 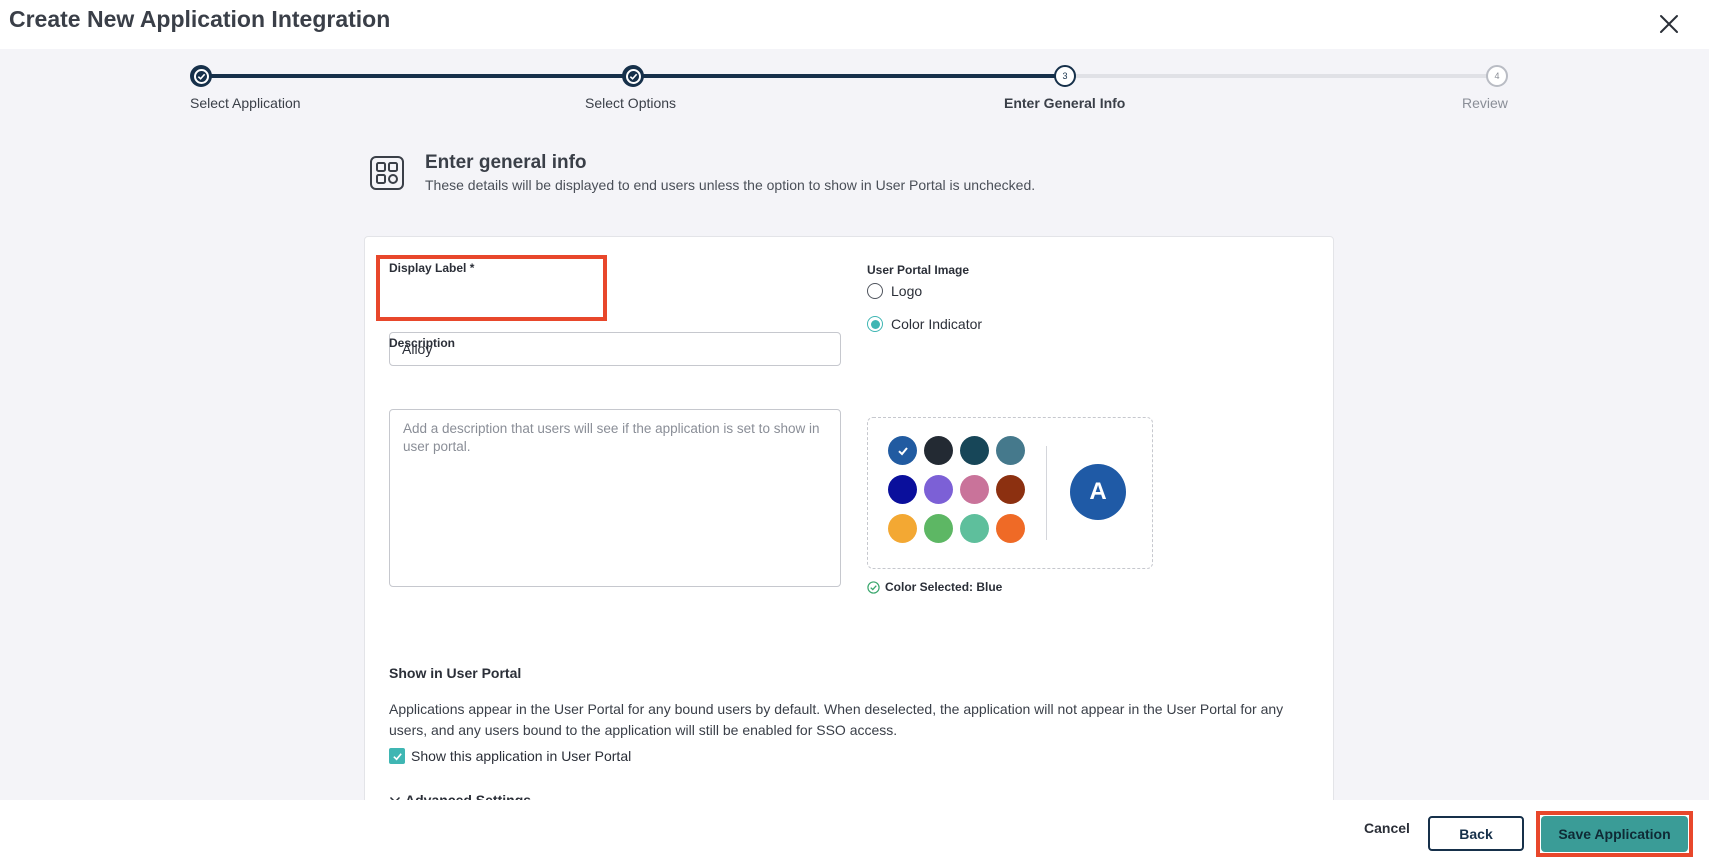 What do you see at coordinates (854, 24) in the screenshot?
I see `modal-header: Create New Application Integration` at bounding box center [854, 24].